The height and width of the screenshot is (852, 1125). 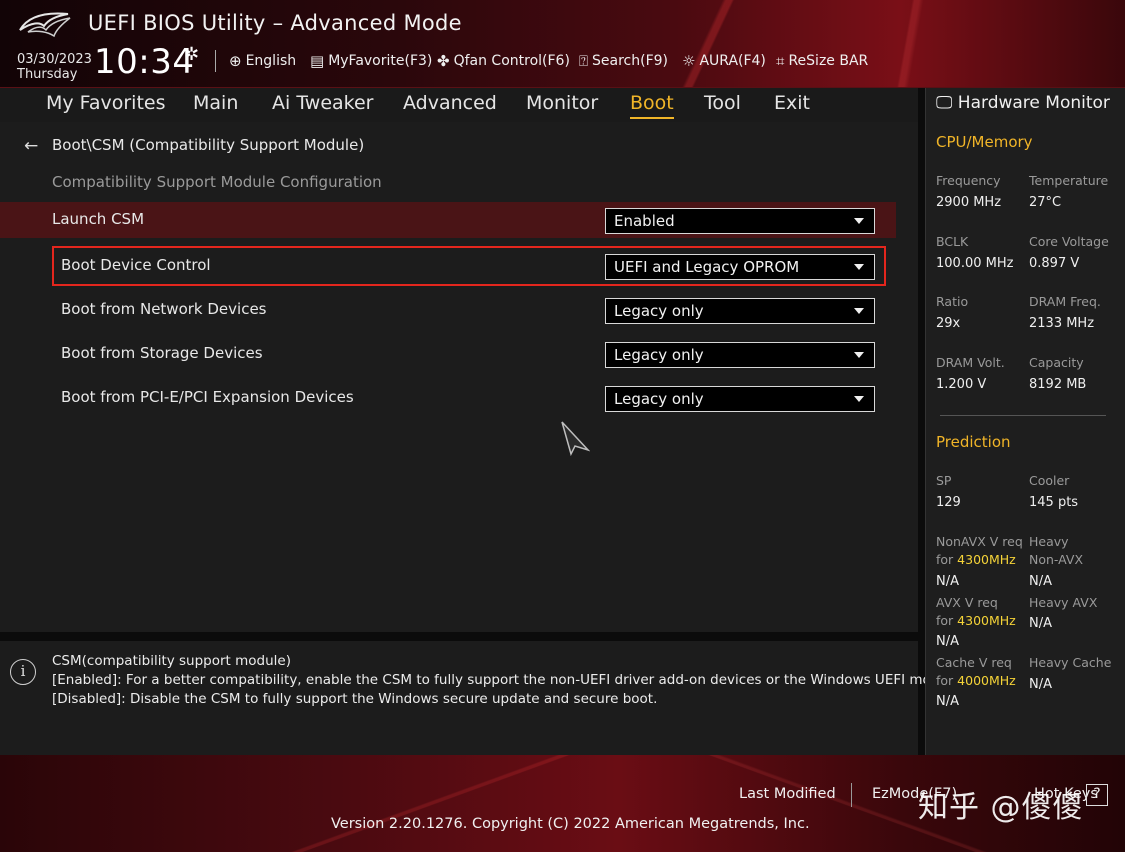 I want to click on info-icon: i, so click(x=23, y=672).